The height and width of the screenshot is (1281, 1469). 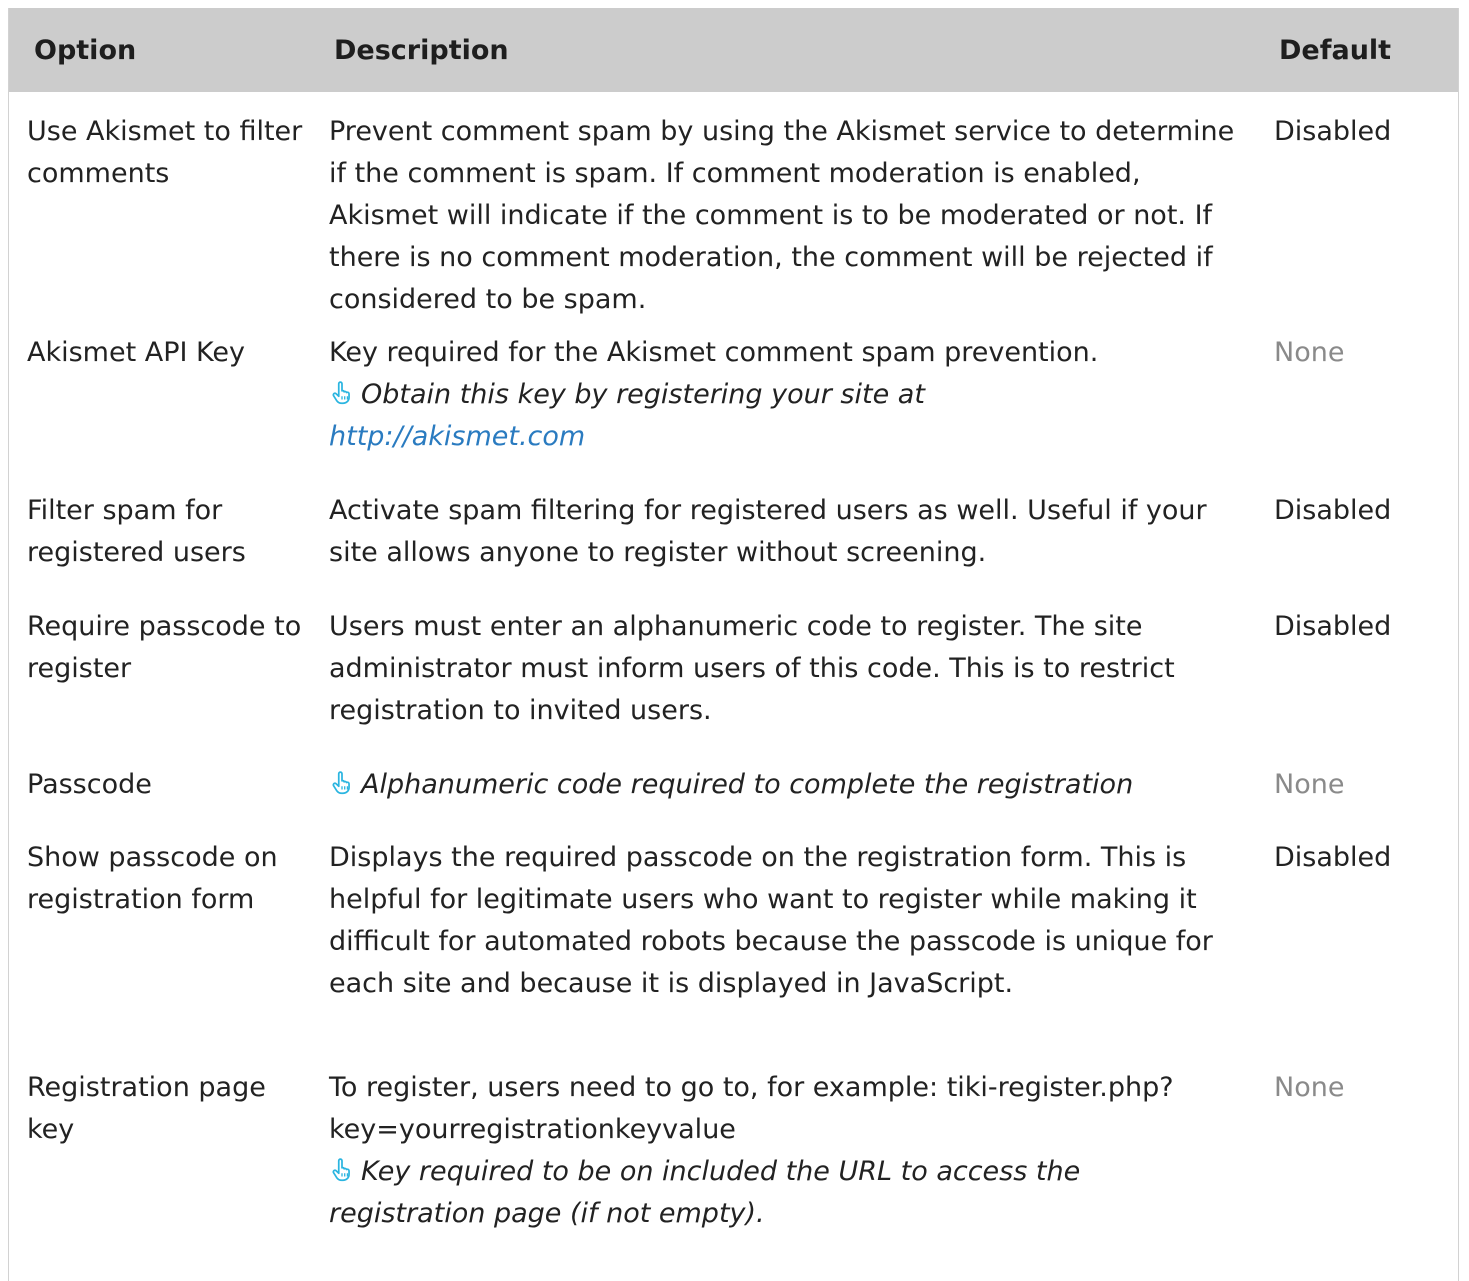 I want to click on option-name: Filter spam for registered users, so click(x=136, y=531).